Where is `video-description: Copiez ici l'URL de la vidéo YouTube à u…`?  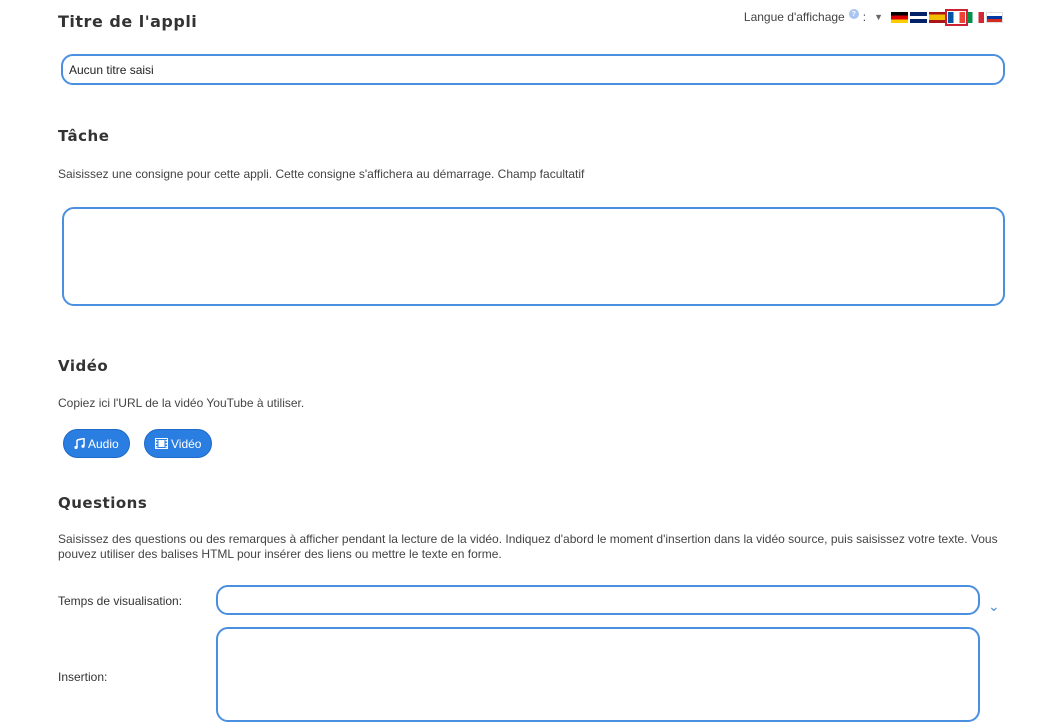 video-description: Copiez ici l'URL de la vidéo YouTube à u… is located at coordinates (181, 403).